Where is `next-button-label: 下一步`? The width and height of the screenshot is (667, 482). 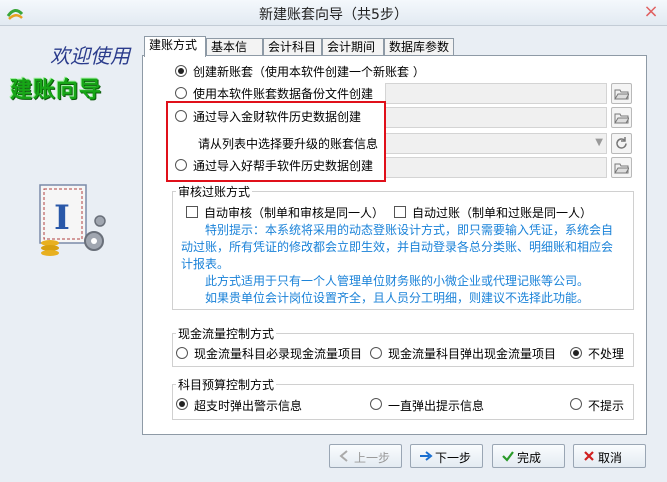
next-button-label: 下一步 is located at coordinates (453, 458).